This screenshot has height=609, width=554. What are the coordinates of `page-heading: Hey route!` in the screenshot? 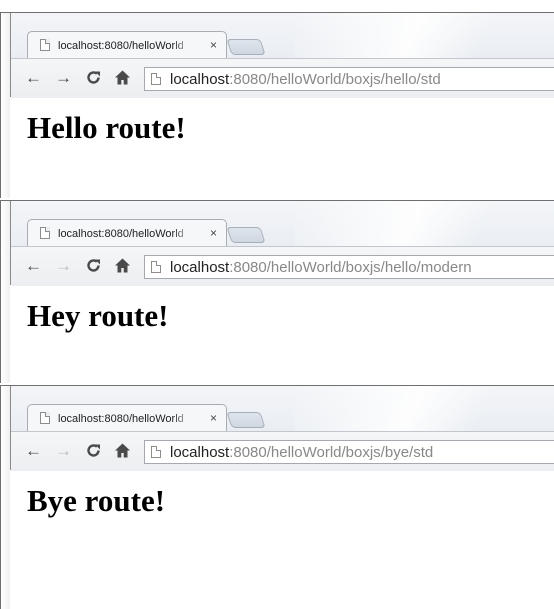 It's located at (98, 315).